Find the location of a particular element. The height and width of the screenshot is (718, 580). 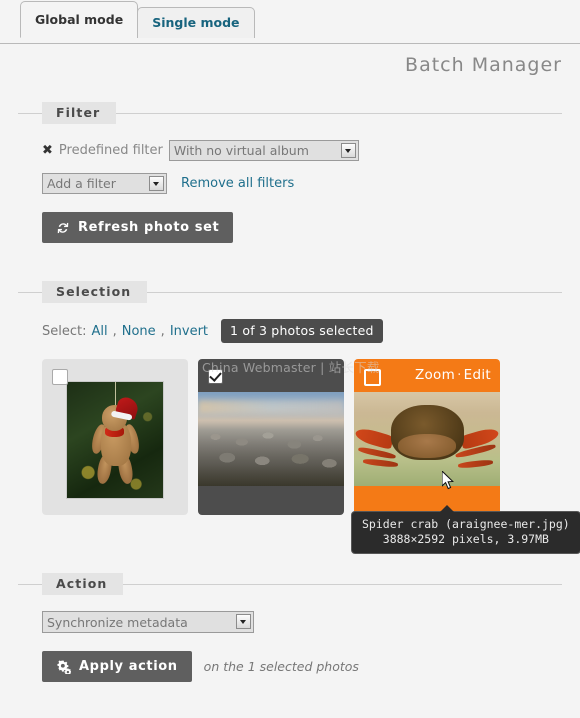

sep-1: , is located at coordinates (114, 331).